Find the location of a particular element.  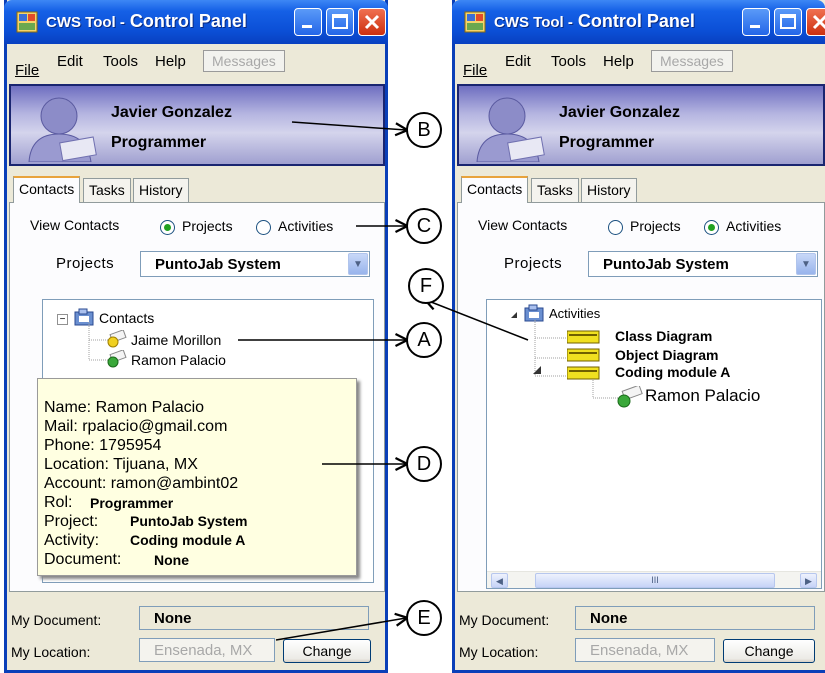

expand-triangle-icon is located at coordinates (514, 315).